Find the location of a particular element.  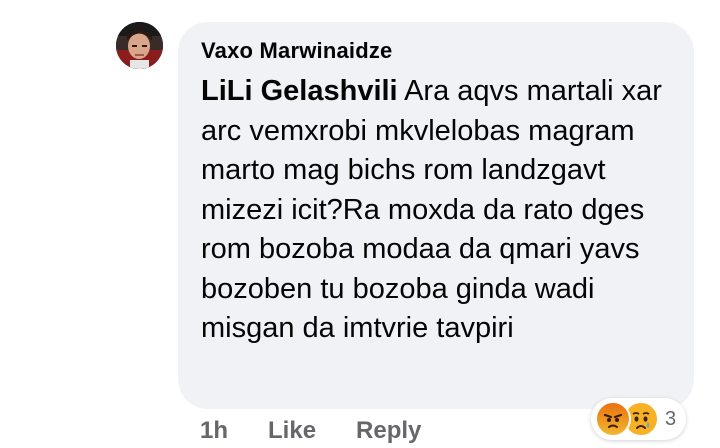

like-button: Like is located at coordinates (292, 431).